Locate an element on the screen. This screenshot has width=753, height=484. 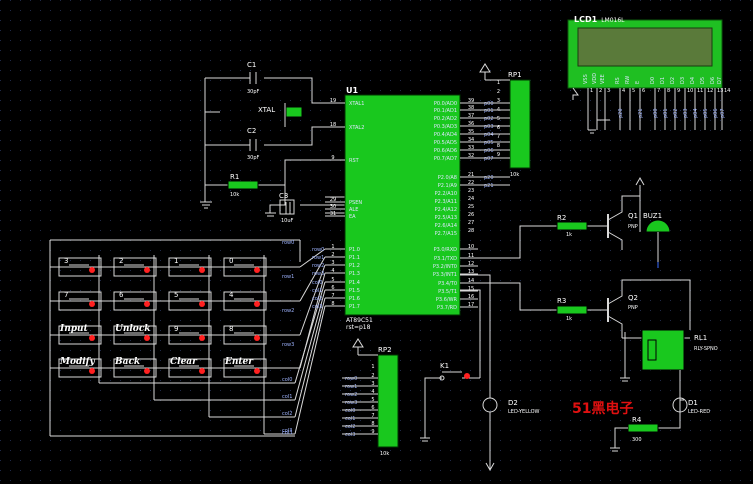
rp1-body is located at coordinates (520, 124).